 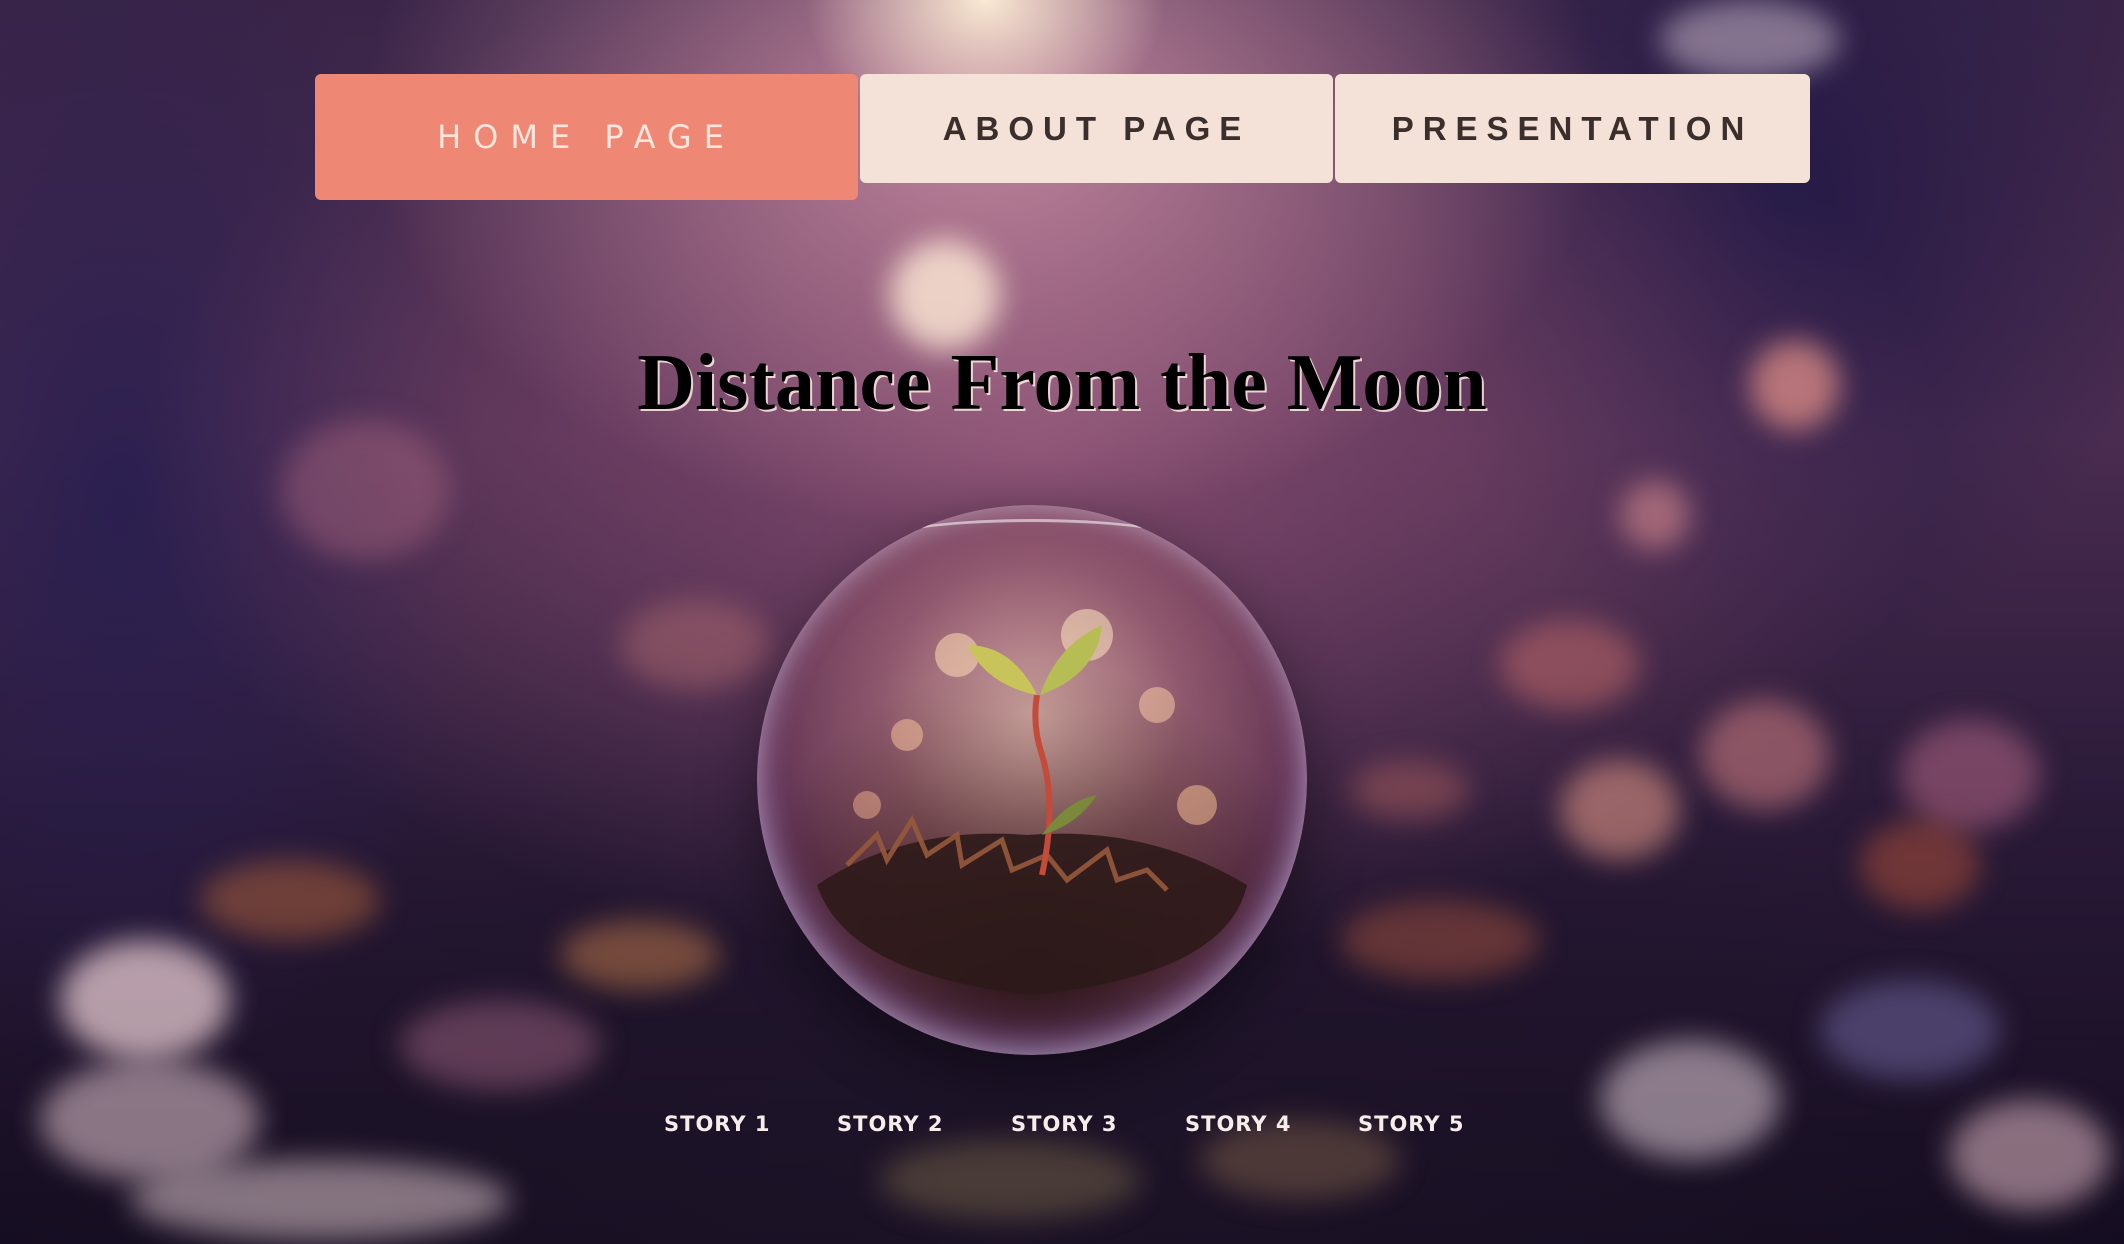 I want to click on stories-nav: STORY 1 STORY 2 STORY 3 STORY 4 STORY 5, so click(x=1062, y=1127).